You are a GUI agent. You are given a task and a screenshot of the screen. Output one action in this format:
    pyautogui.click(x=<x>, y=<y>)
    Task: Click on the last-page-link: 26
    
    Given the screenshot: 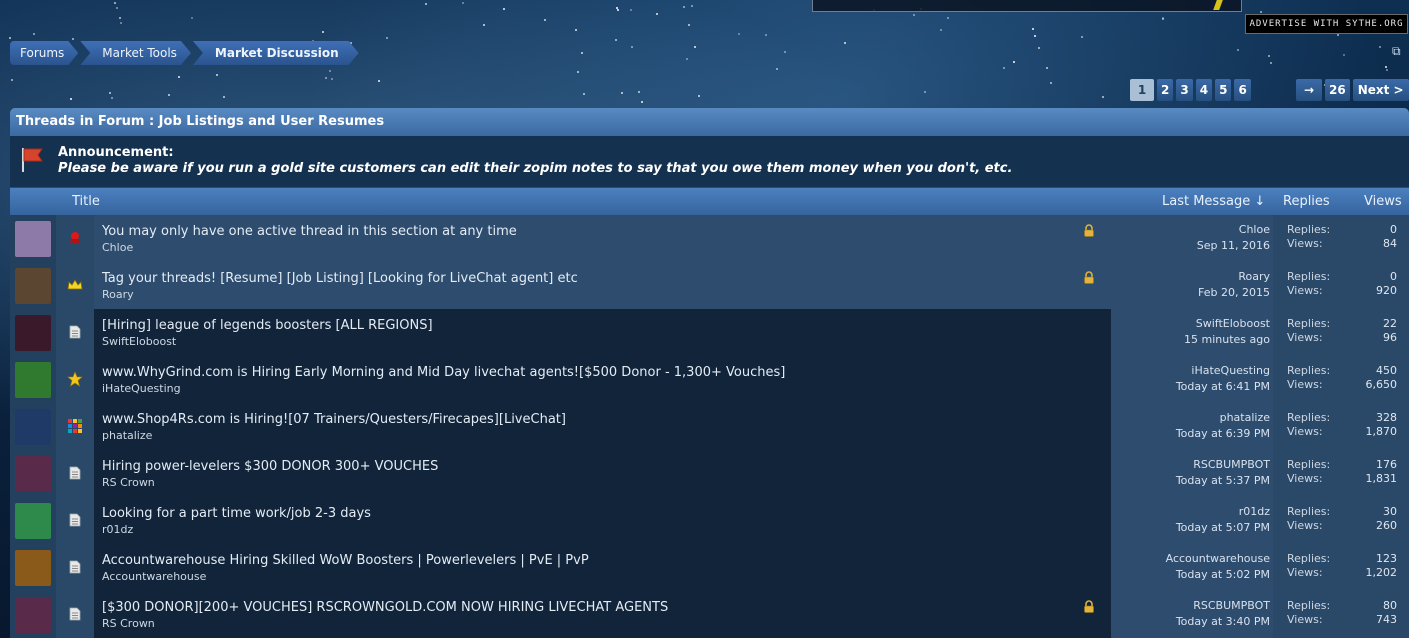 What is the action you would take?
    pyautogui.click(x=1337, y=90)
    